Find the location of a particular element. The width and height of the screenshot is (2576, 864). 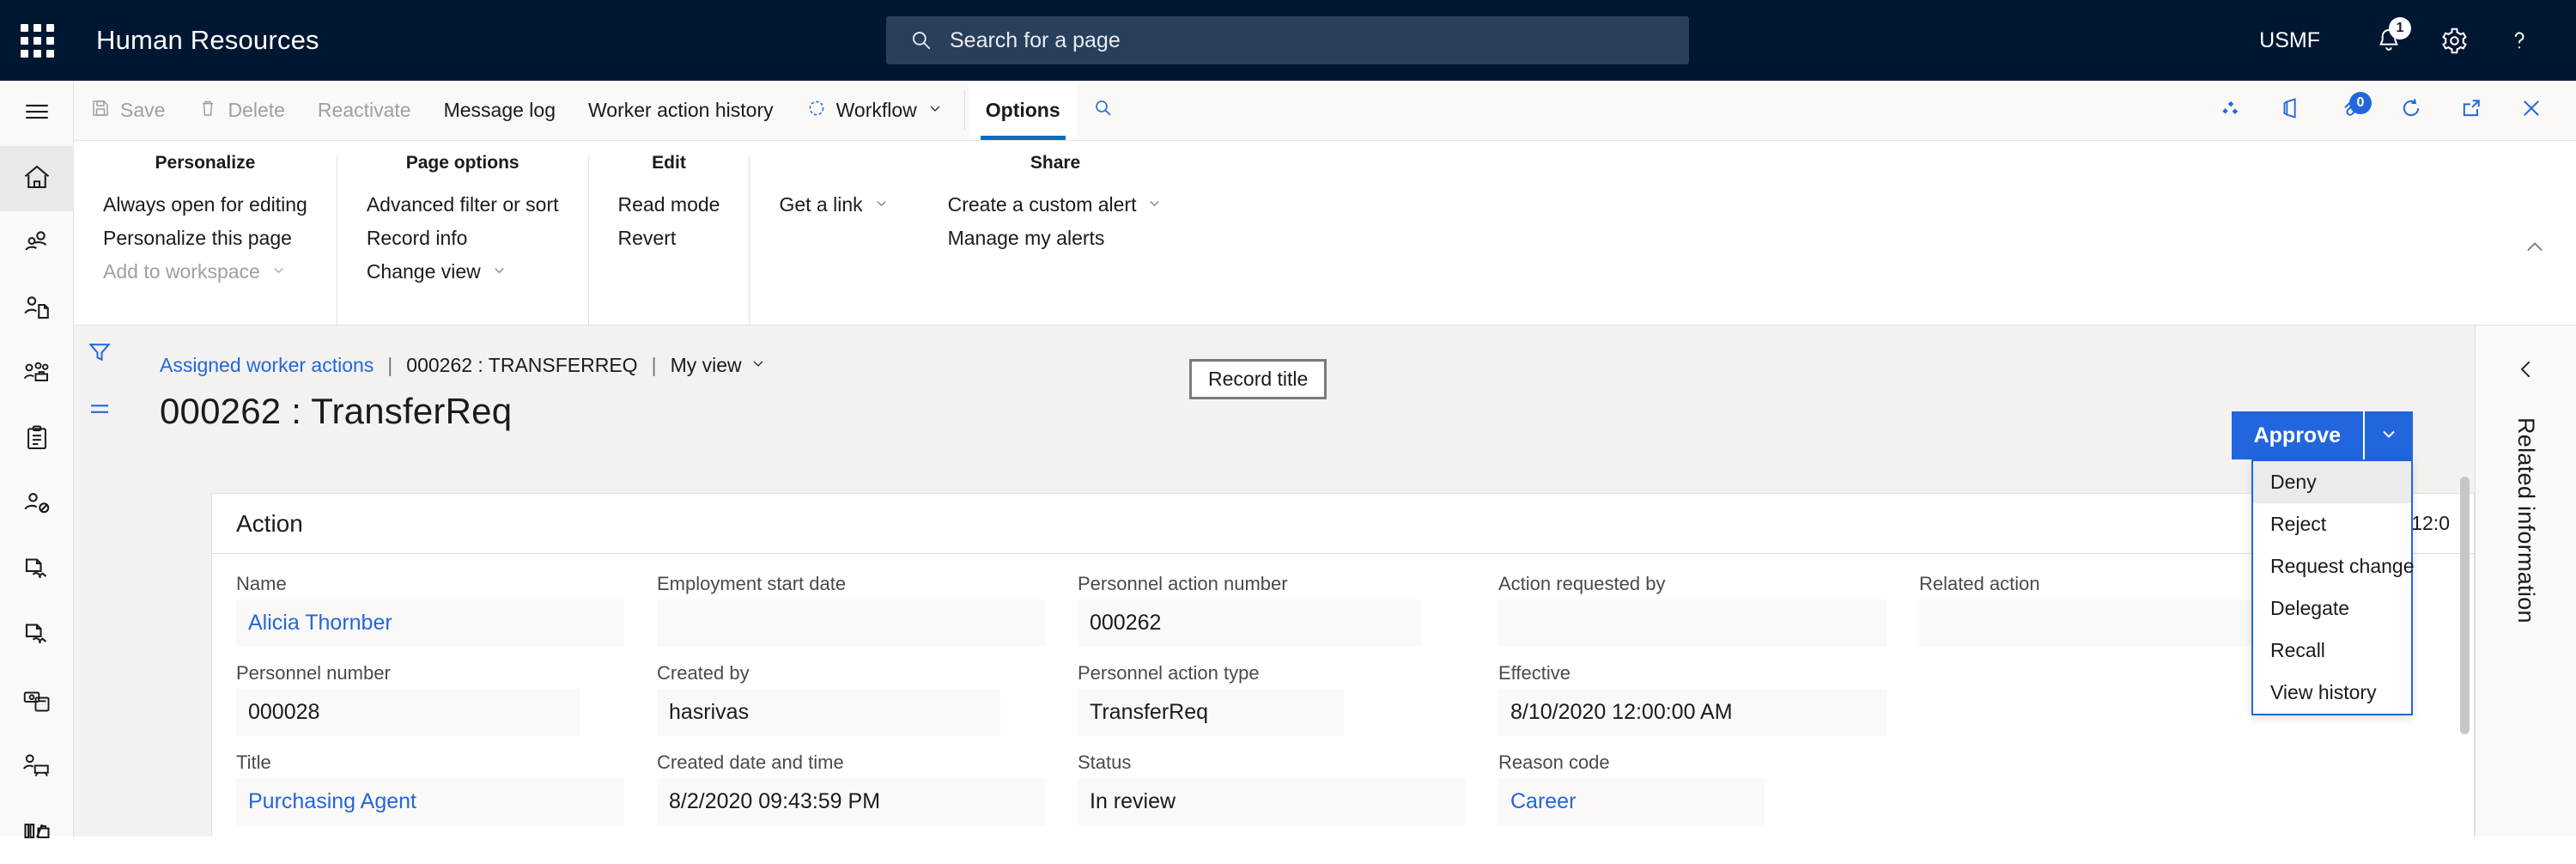

top-navigation-bar: Human Resources Search for a page USMF 1 is located at coordinates (1288, 40).